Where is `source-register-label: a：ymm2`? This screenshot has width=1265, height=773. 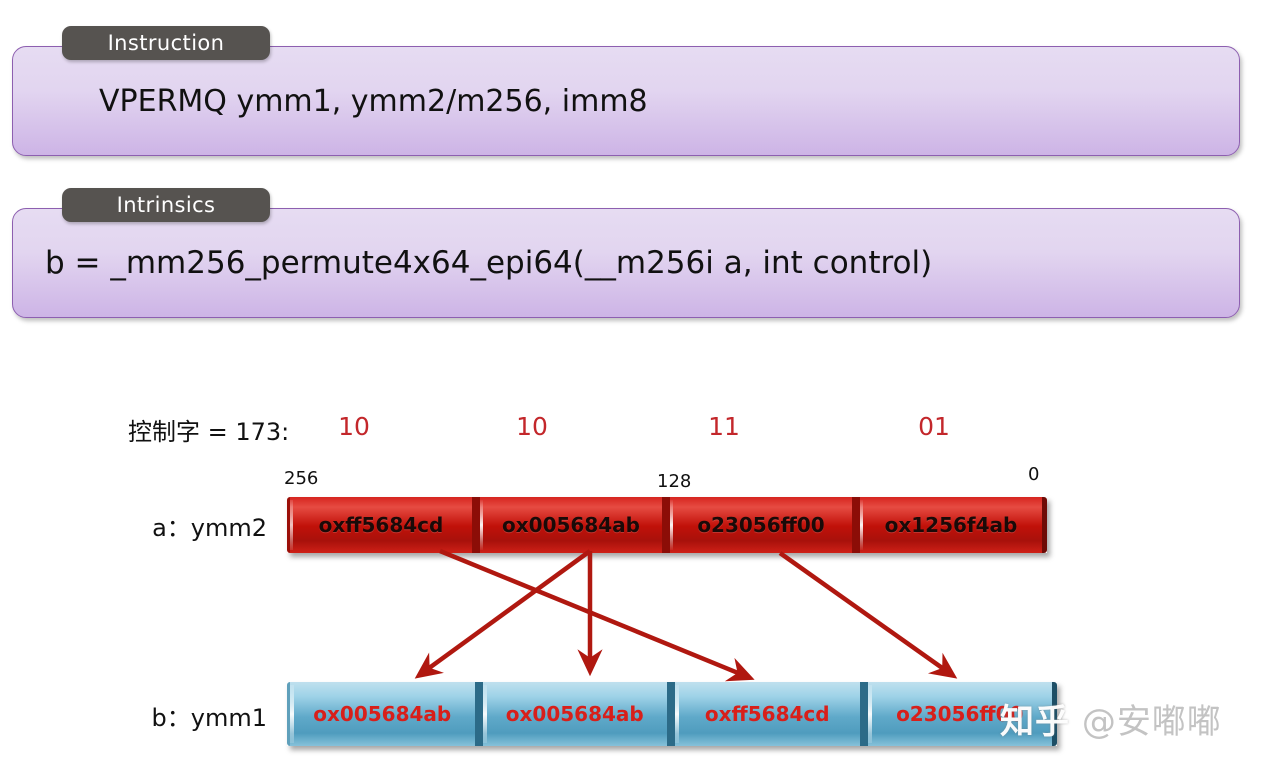 source-register-label: a：ymm2 is located at coordinates (209, 528).